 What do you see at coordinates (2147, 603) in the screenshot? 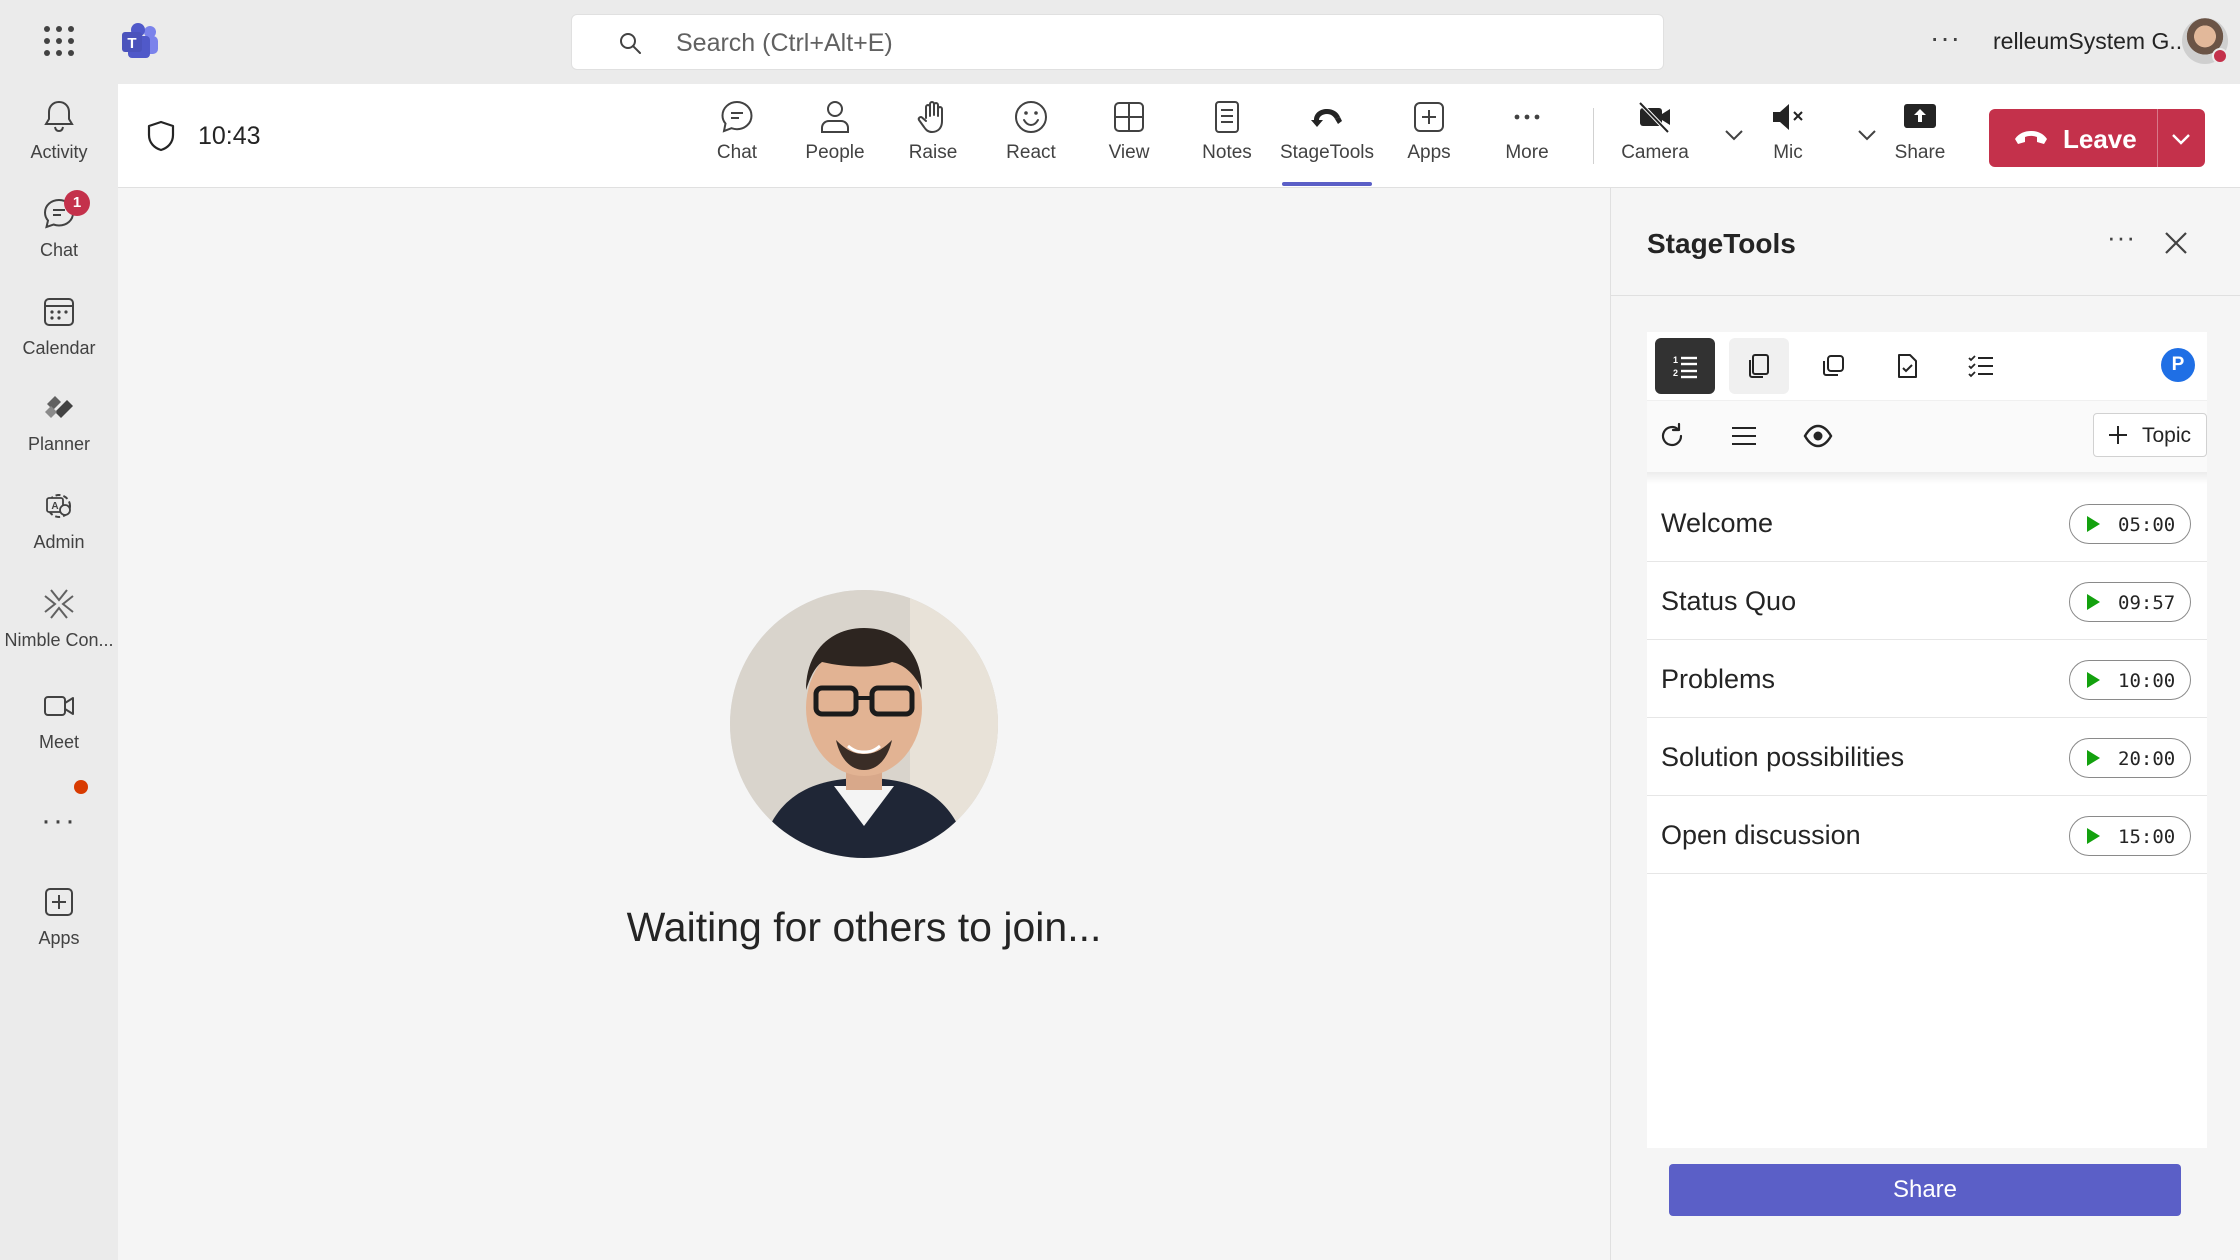
I see `topic-duration: 09:57` at bounding box center [2147, 603].